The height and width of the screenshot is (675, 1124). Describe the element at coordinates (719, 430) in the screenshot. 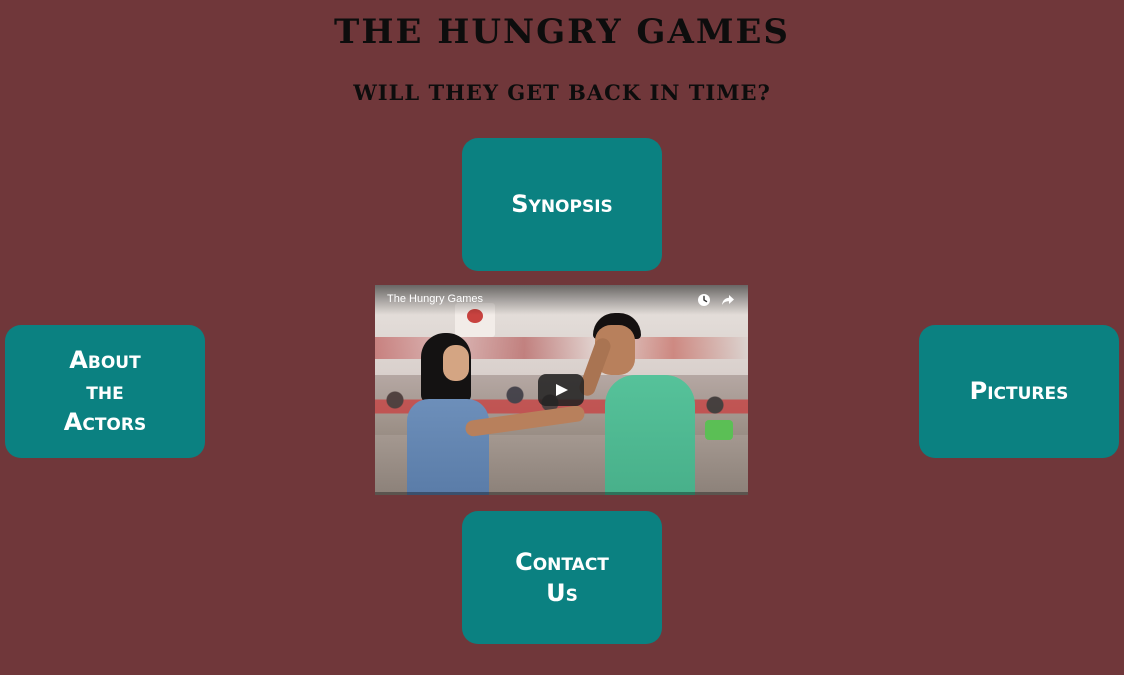

I see `video-frame-chair` at that location.